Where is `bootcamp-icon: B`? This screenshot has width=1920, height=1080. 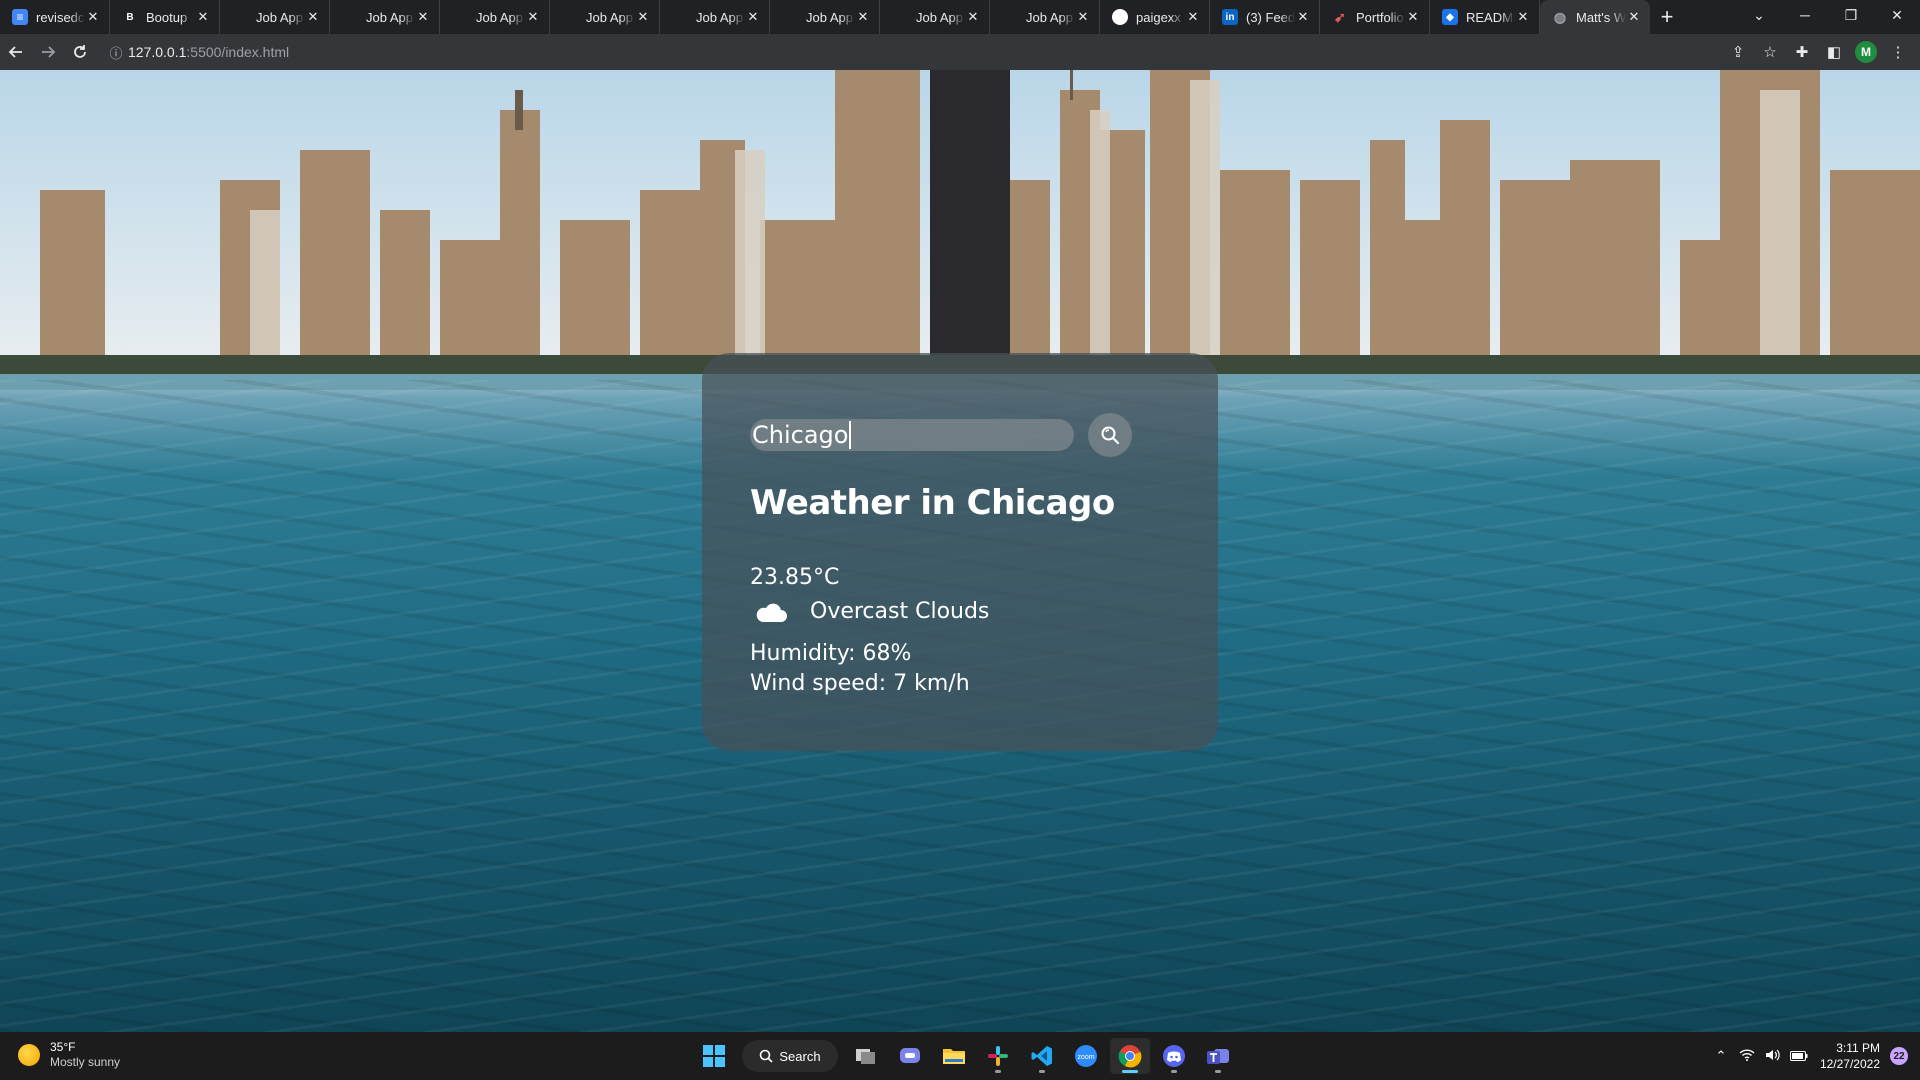
bootcamp-icon: B is located at coordinates (130, 17).